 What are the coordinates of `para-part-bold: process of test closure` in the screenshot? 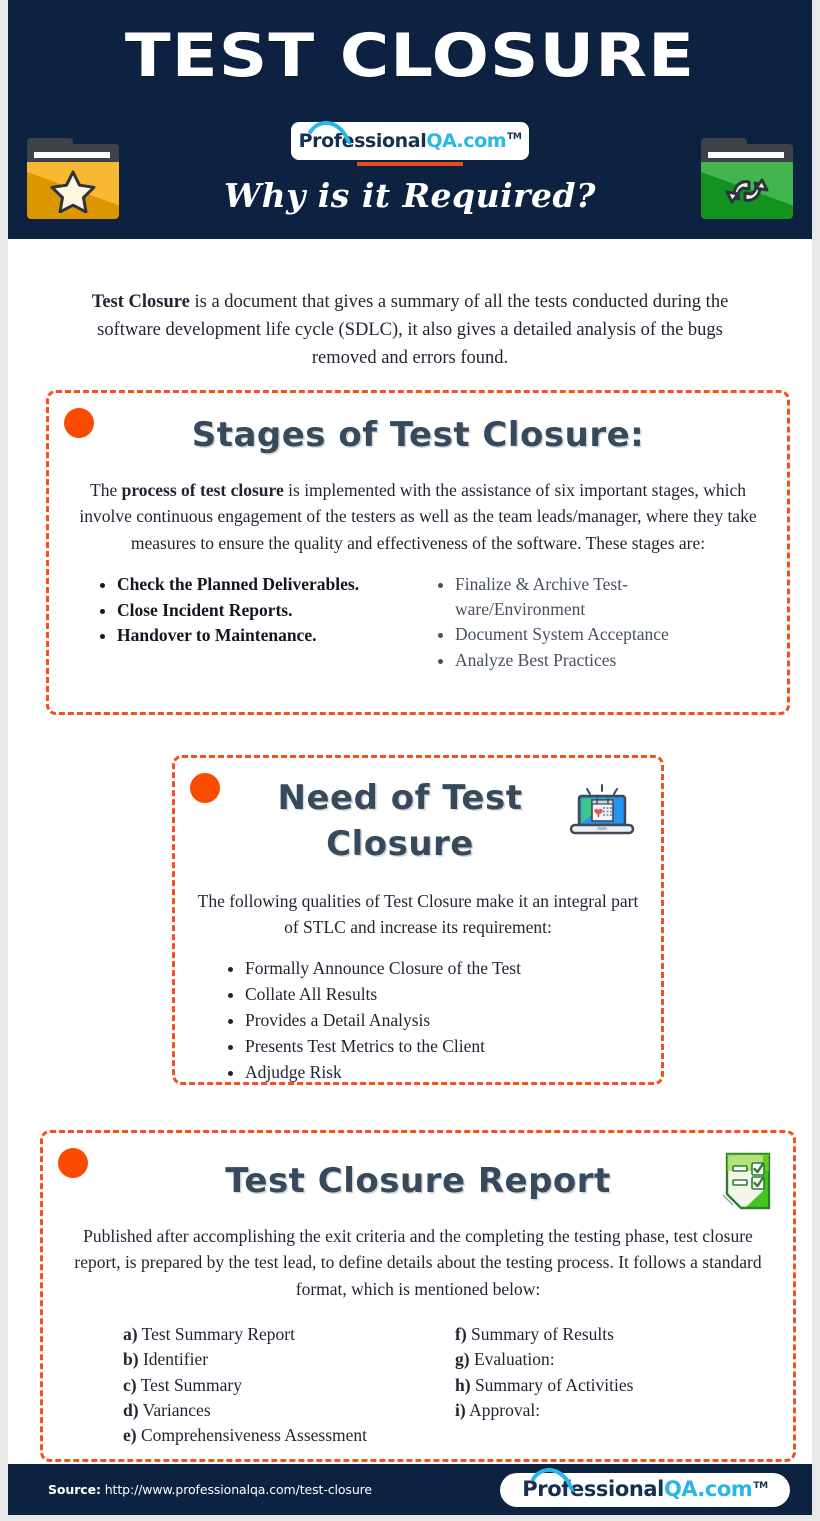 It's located at (202, 490).